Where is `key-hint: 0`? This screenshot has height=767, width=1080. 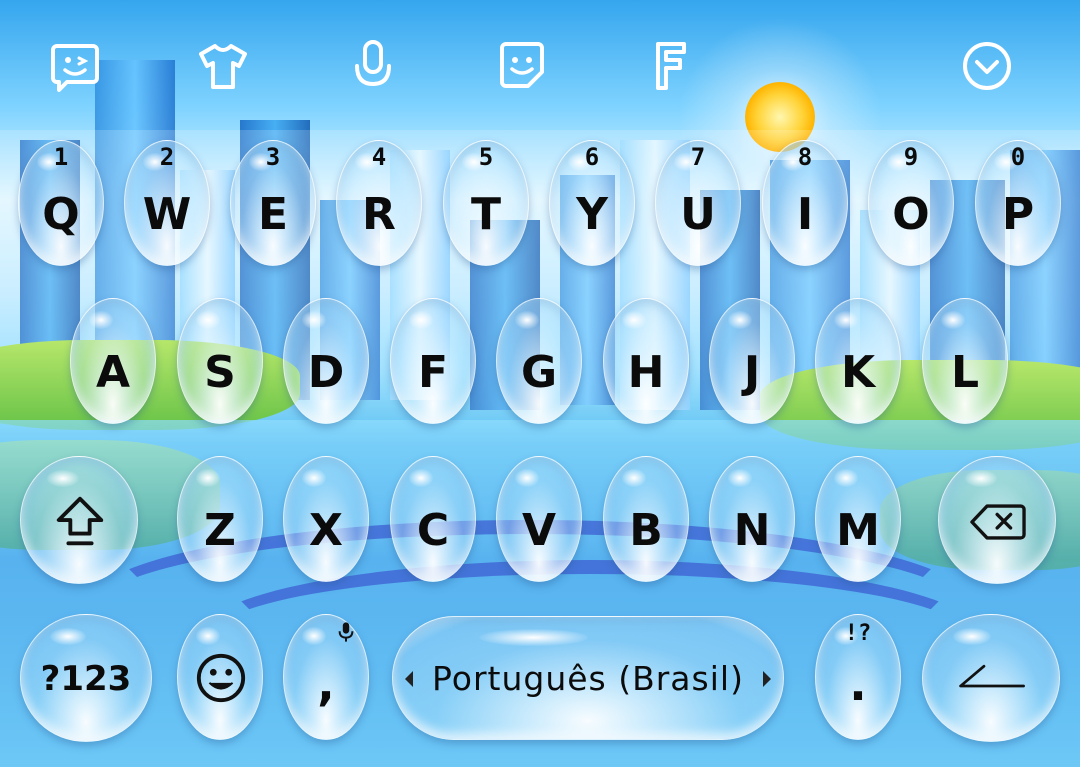
key-hint: 0 is located at coordinates (1018, 157).